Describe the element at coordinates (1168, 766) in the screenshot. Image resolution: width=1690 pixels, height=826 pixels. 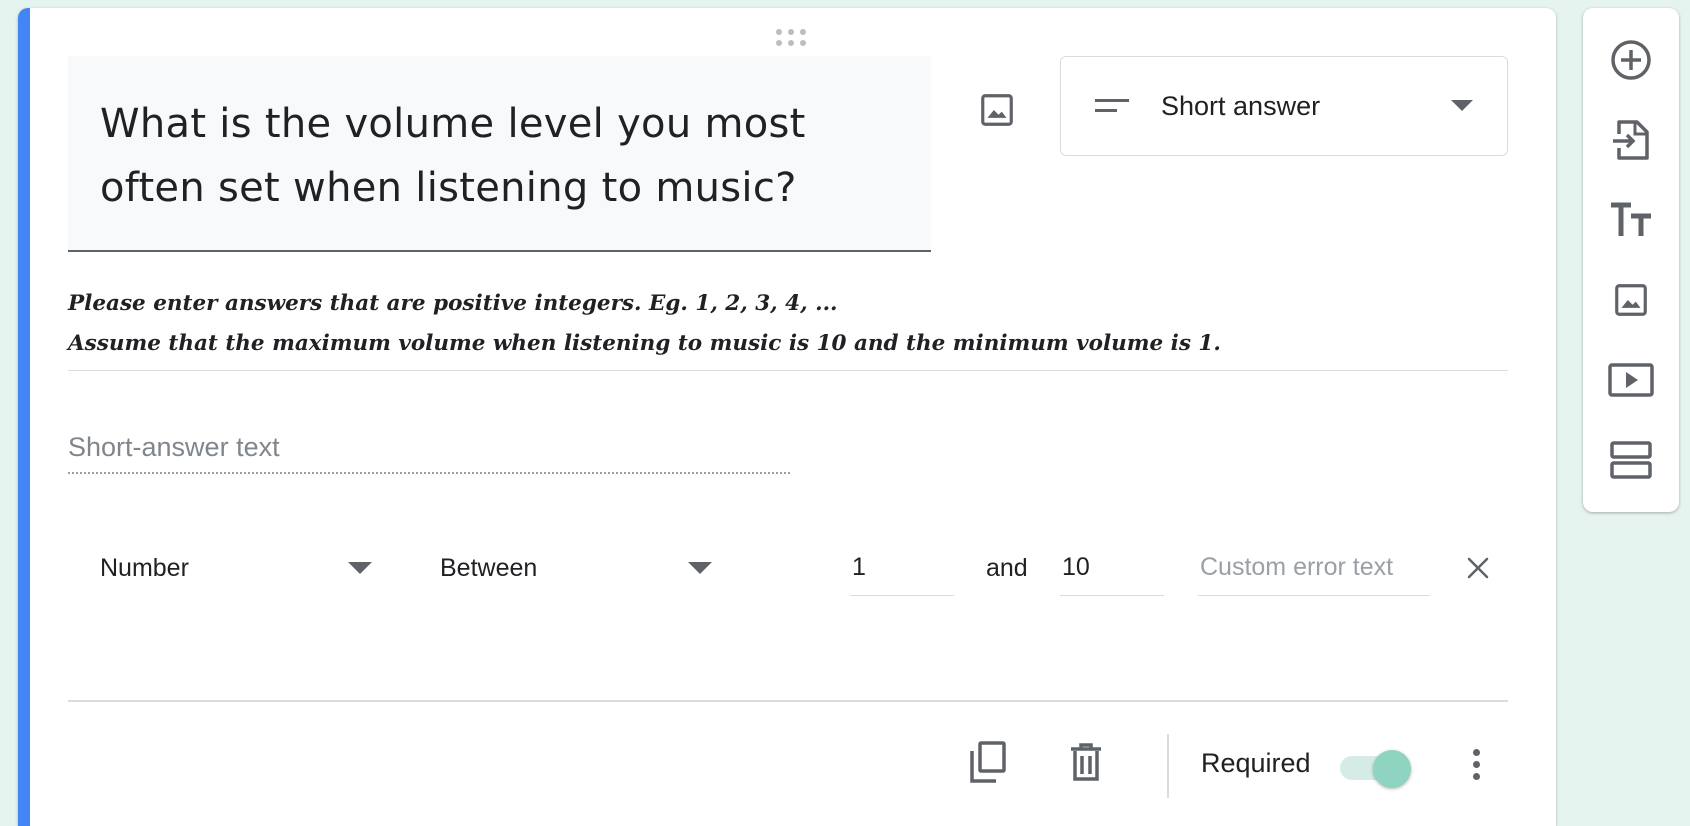
I see `footer-separator` at that location.